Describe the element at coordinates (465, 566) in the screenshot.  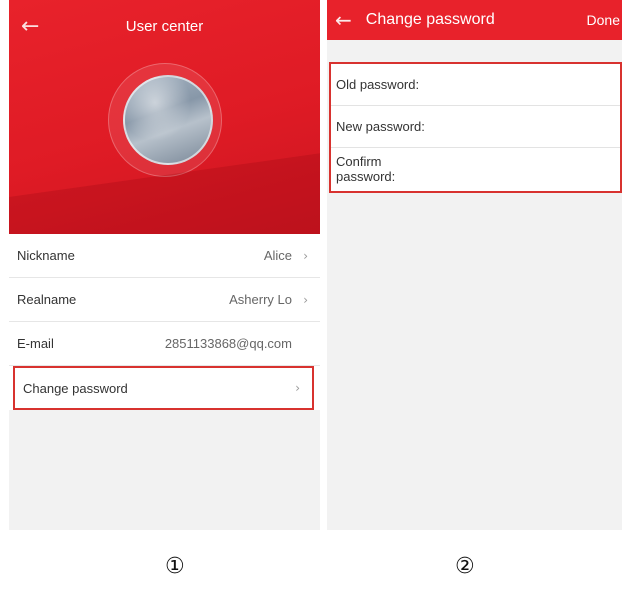
I see `step-number-2: ②` at that location.